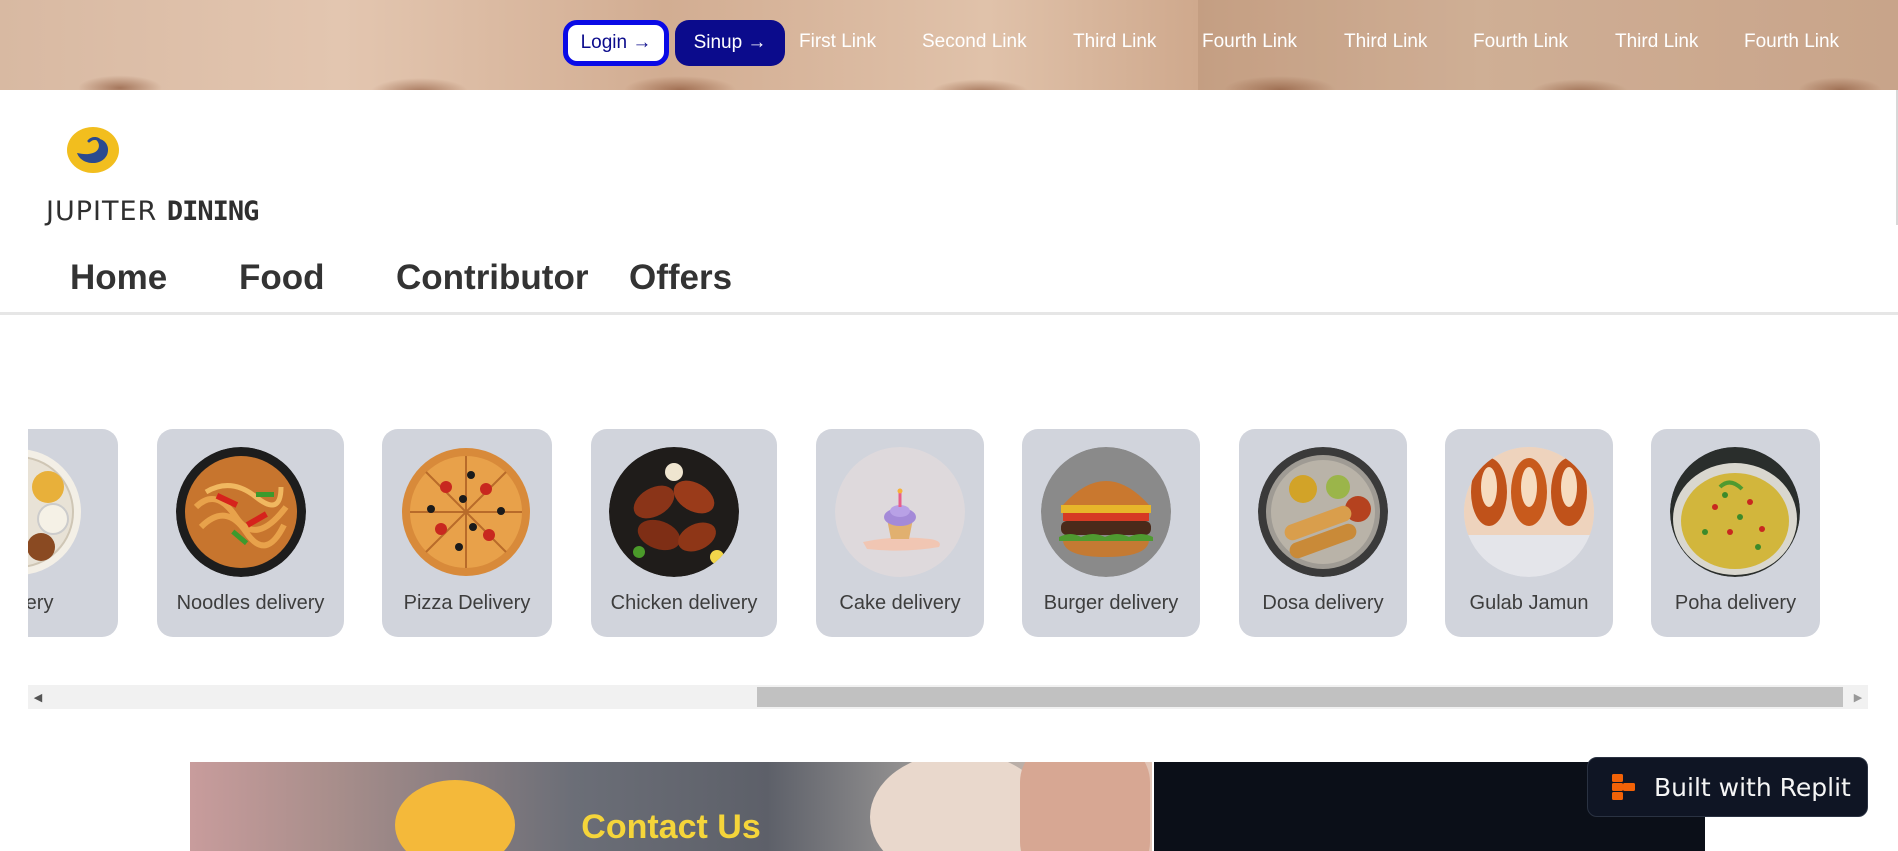 This screenshot has width=1898, height=851. I want to click on nav-divider, so click(949, 313).